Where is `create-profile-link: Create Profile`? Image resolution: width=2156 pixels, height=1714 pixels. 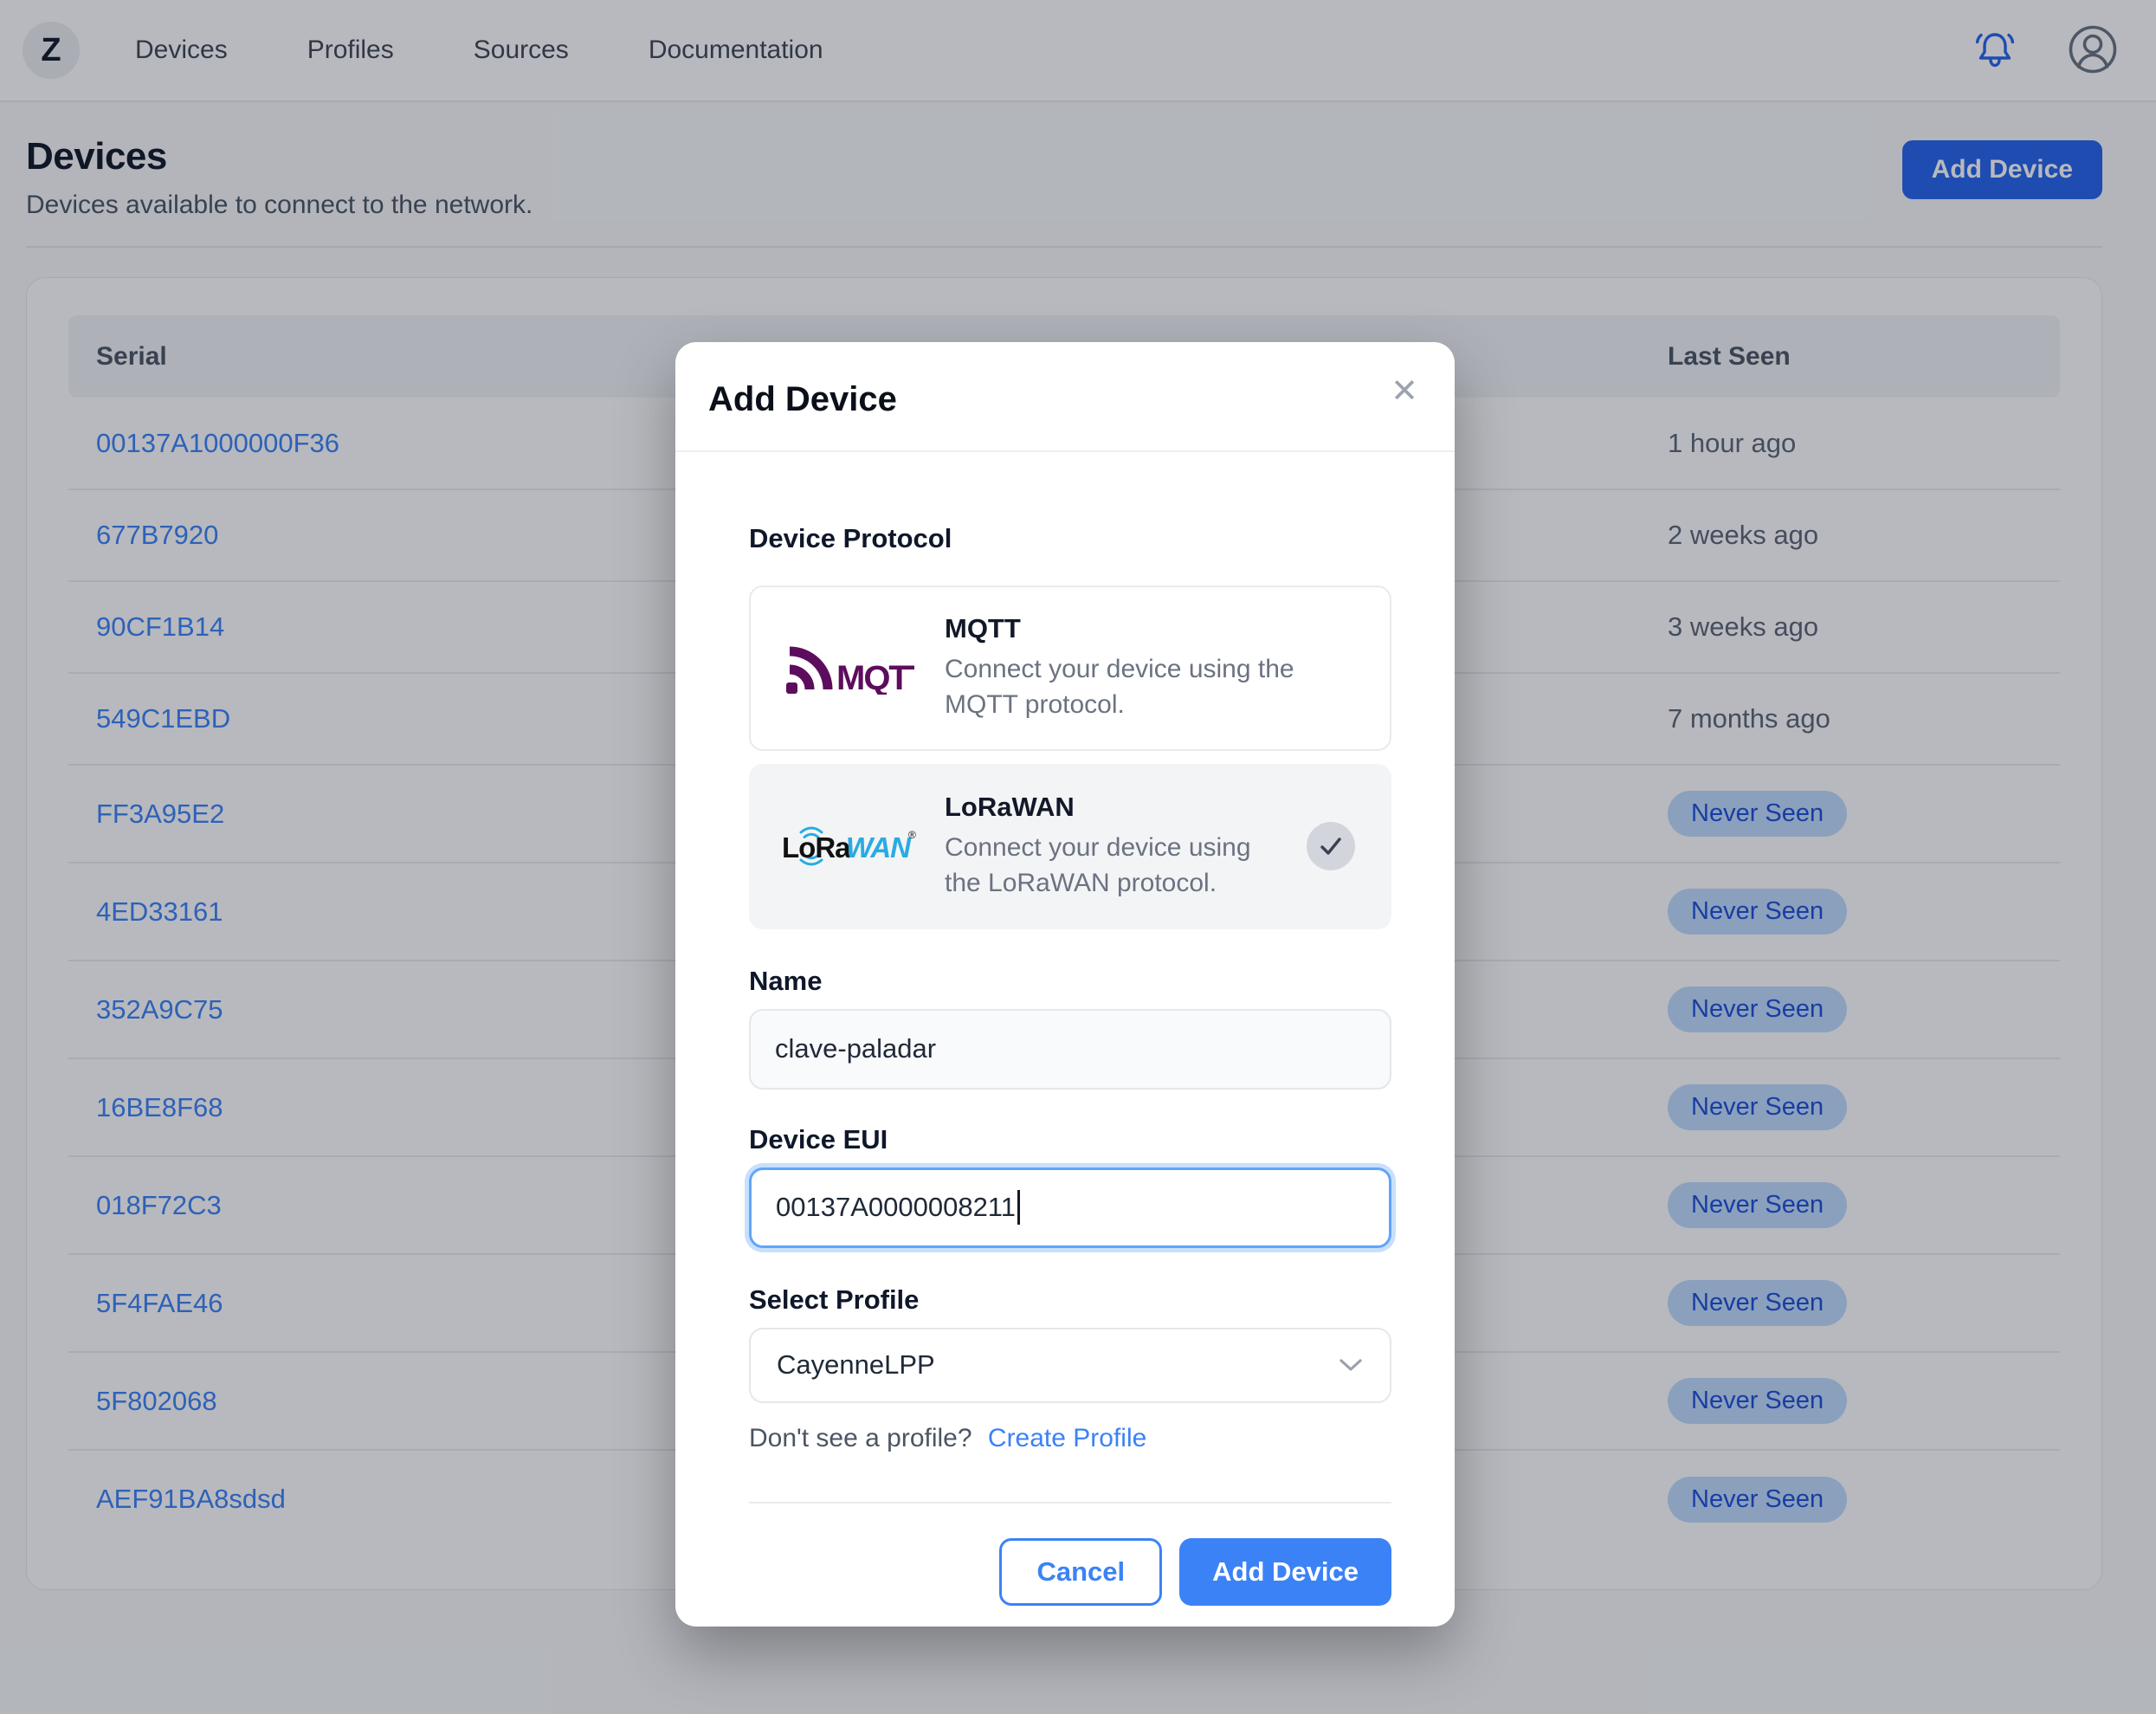 create-profile-link: Create Profile is located at coordinates (1067, 1438).